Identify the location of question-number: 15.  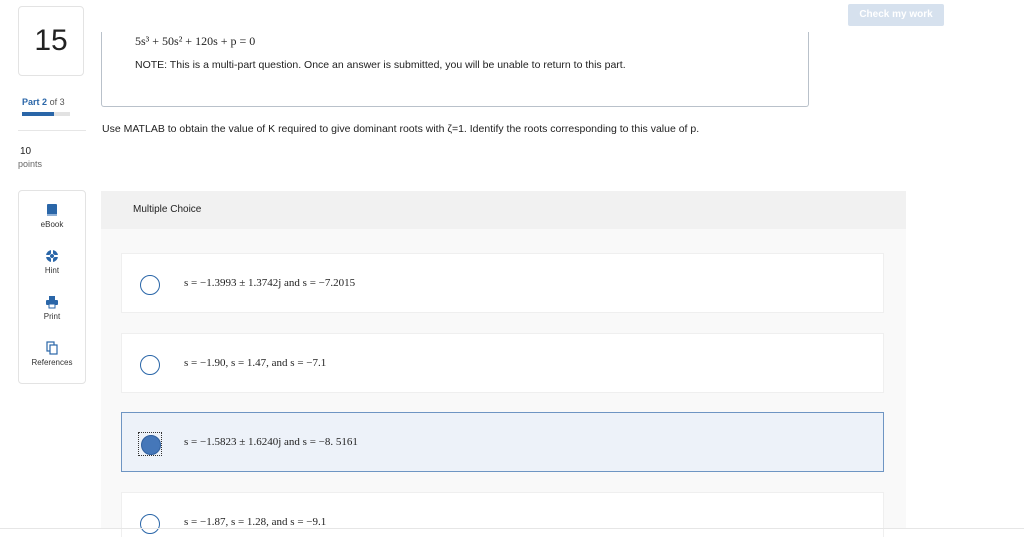
(51, 41).